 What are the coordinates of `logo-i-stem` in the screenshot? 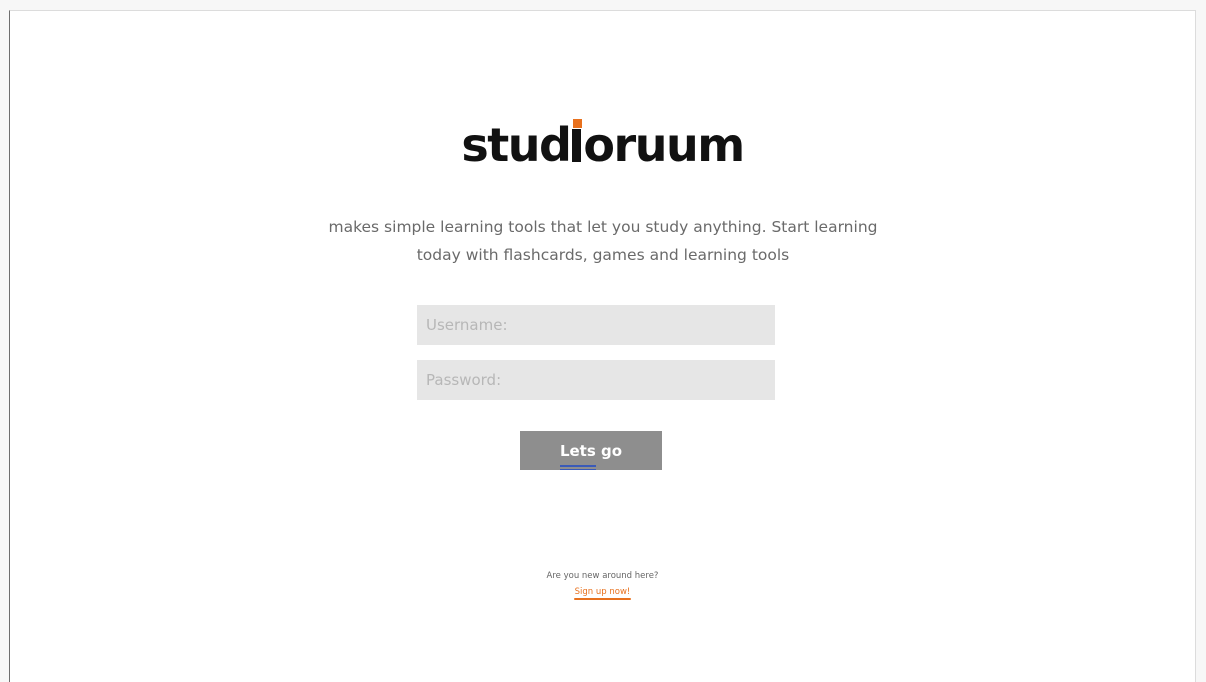 It's located at (577, 145).